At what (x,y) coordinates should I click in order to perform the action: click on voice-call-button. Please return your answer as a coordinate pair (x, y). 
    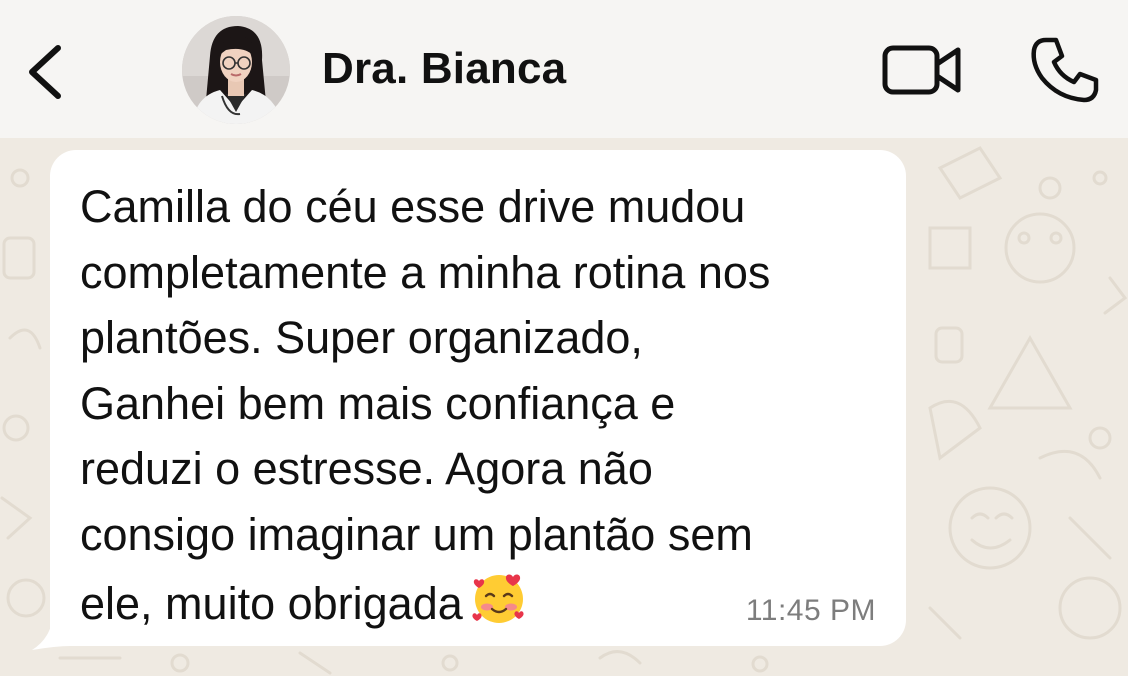
    Looking at the image, I should click on (1064, 70).